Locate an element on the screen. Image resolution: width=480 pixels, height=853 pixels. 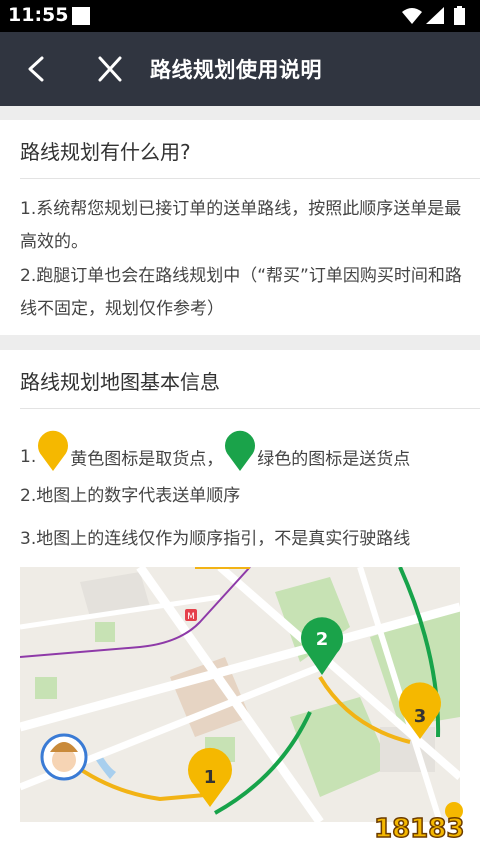
close-button is located at coordinates (110, 69).